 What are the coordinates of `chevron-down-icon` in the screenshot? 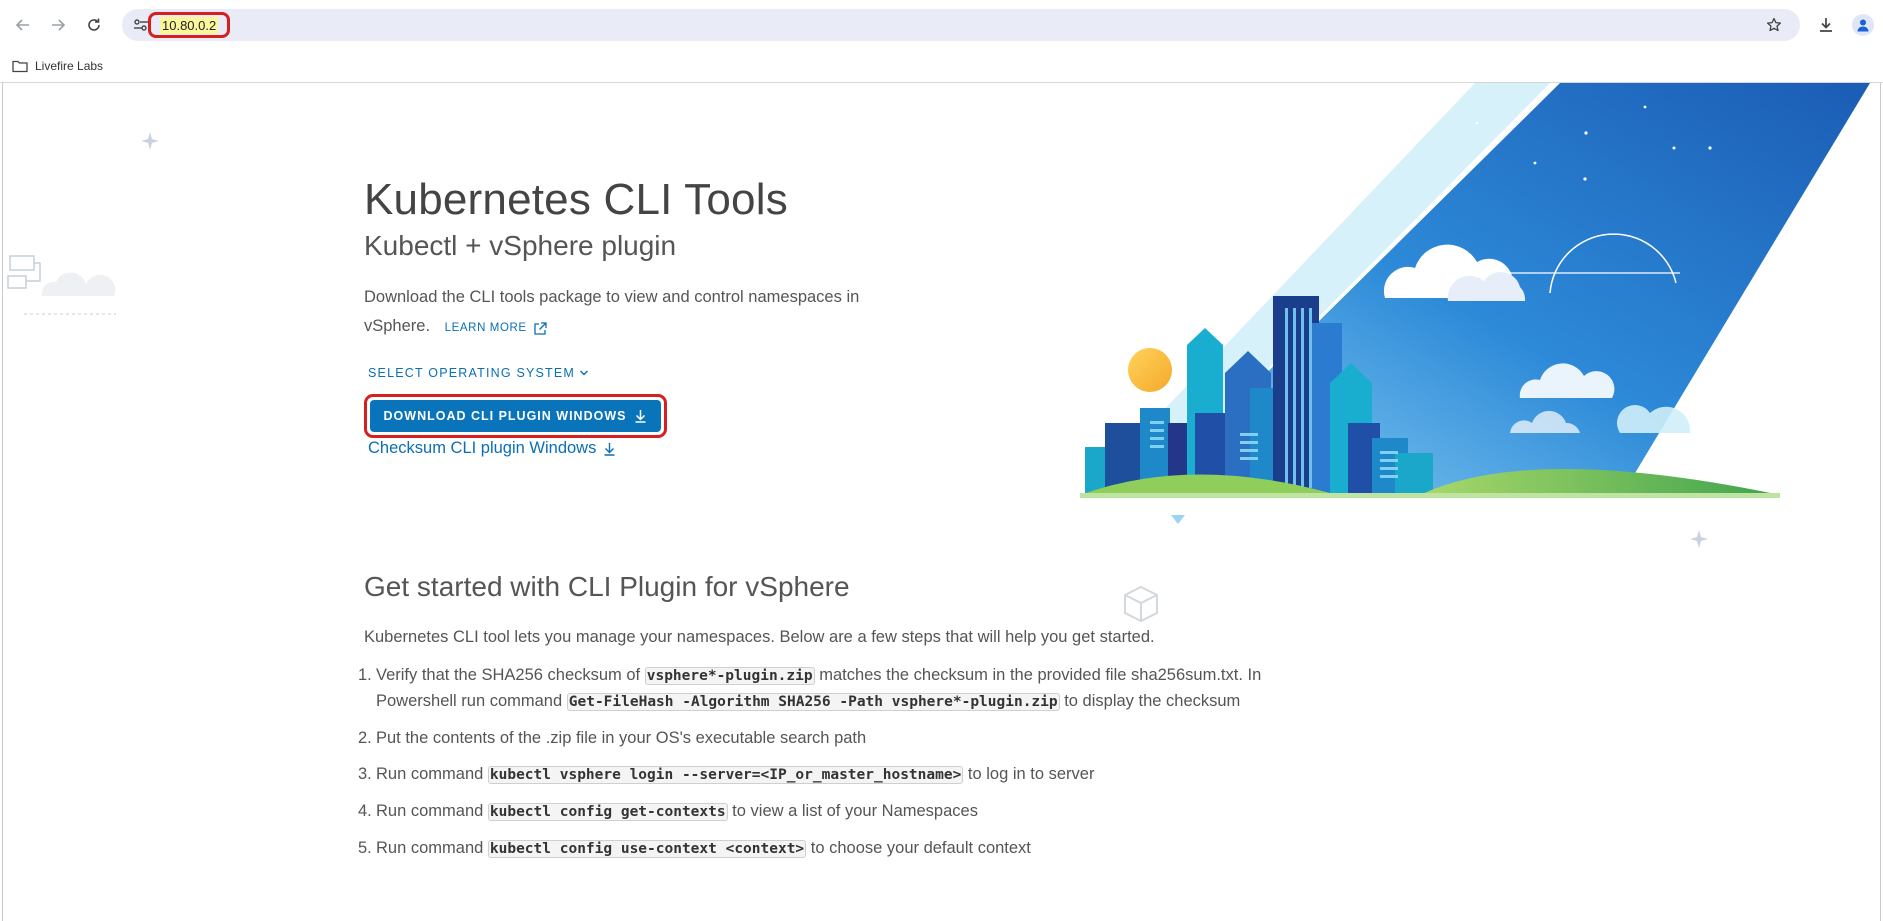 It's located at (584, 373).